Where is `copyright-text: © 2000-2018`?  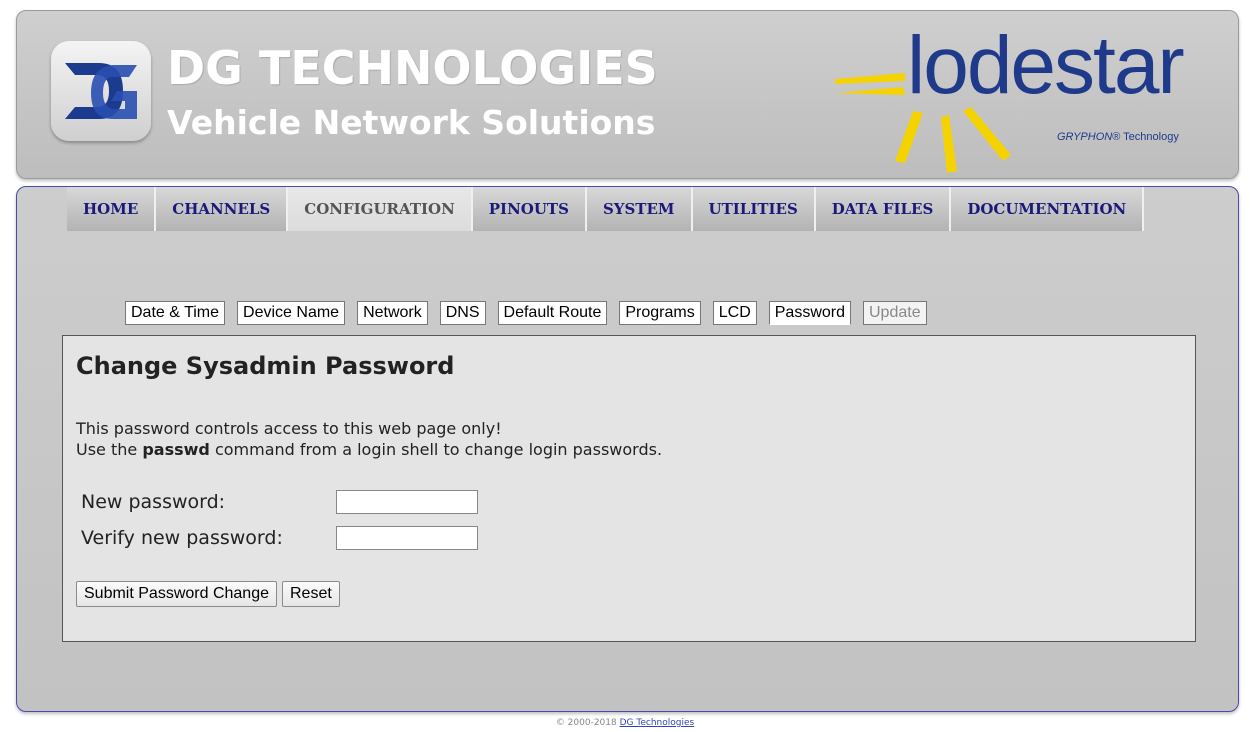 copyright-text: © 2000-2018 is located at coordinates (587, 723).